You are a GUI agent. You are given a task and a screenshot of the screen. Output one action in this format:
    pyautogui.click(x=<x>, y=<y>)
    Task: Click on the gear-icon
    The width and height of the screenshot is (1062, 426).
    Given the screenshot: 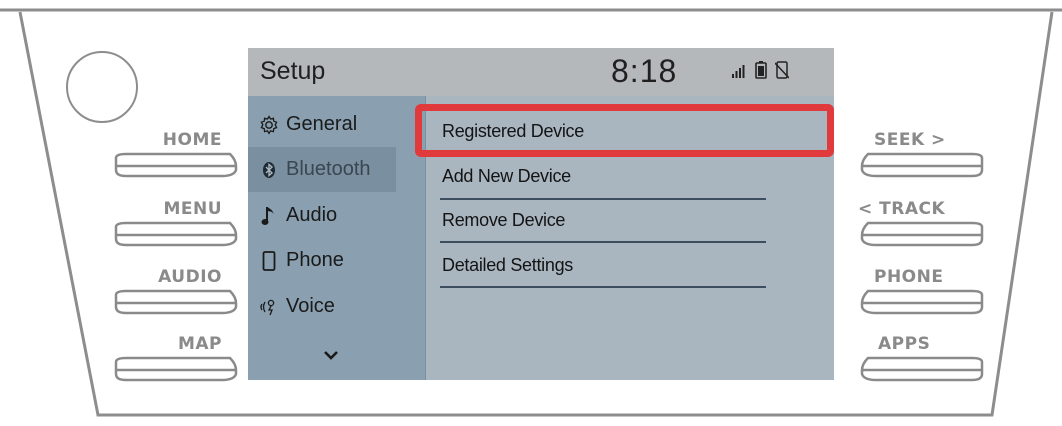 What is the action you would take?
    pyautogui.click(x=269, y=124)
    